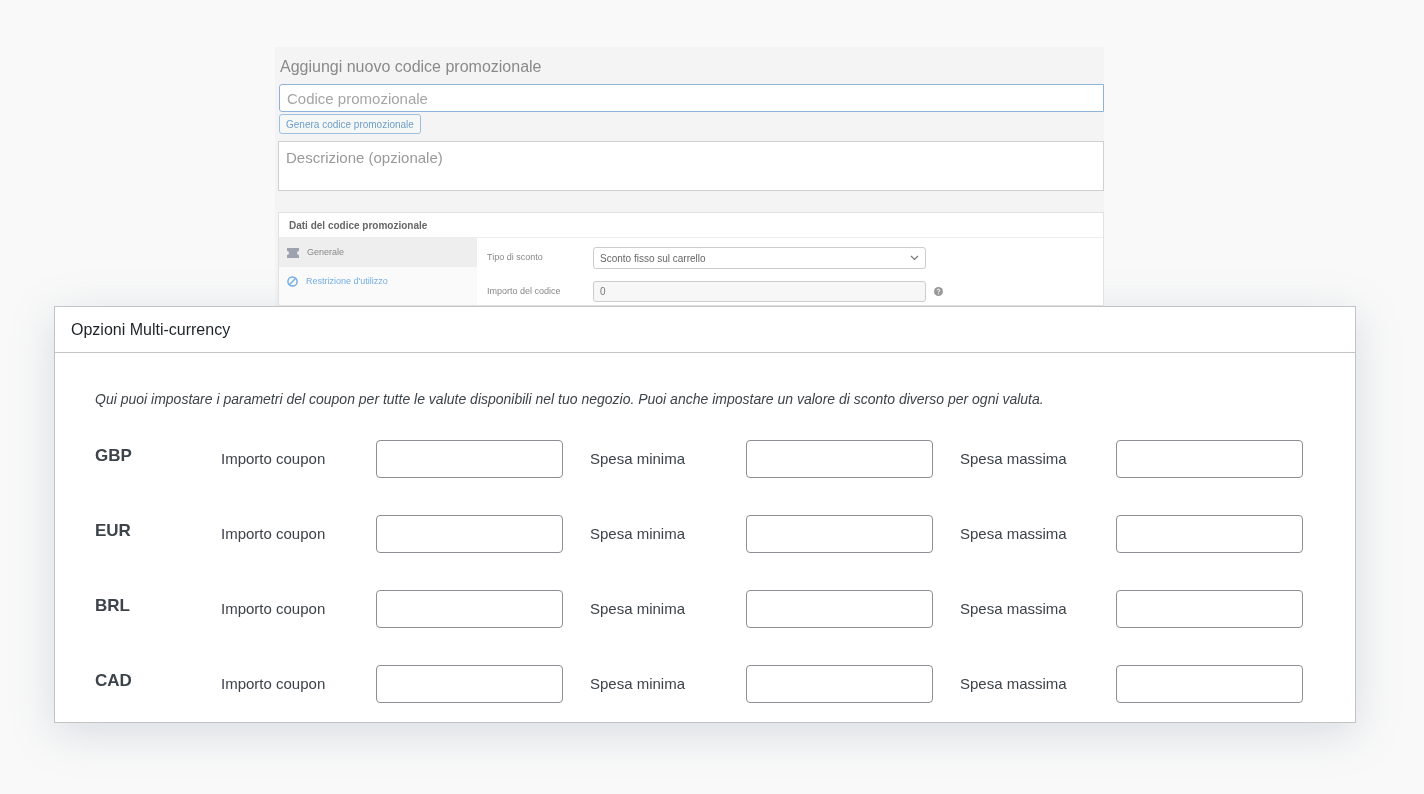 The height and width of the screenshot is (794, 1424). I want to click on generate-code-button: Genera codice promozionale, so click(350, 124).